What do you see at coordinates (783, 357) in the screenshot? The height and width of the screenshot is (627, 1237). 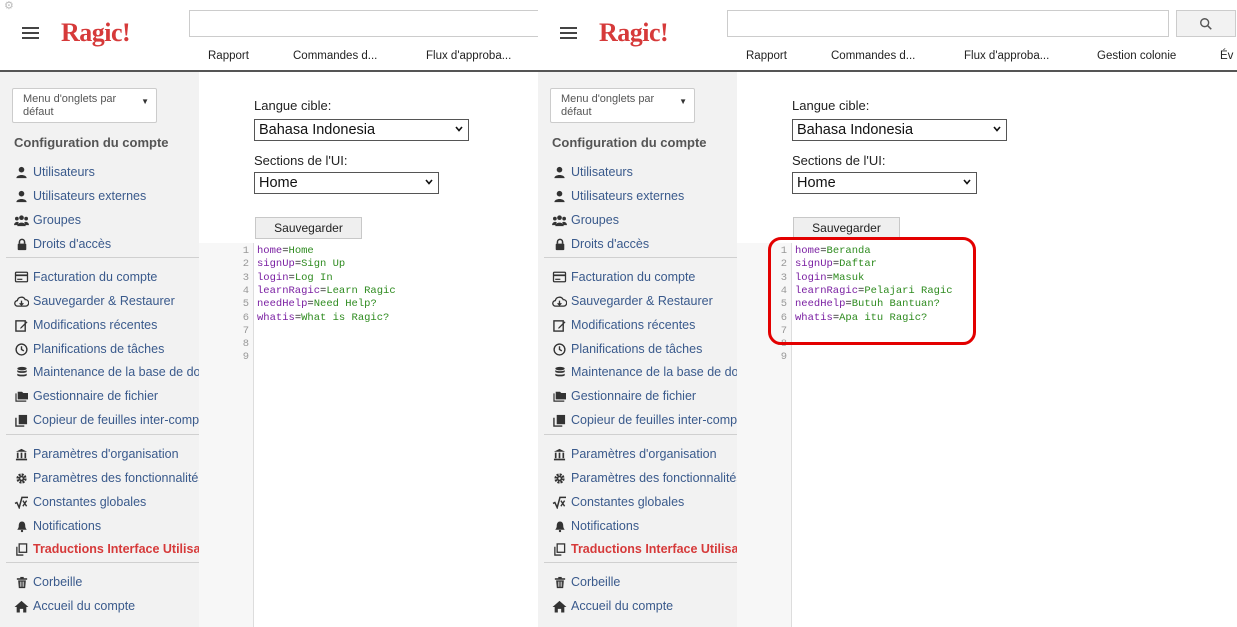 I see `line-number: 9` at bounding box center [783, 357].